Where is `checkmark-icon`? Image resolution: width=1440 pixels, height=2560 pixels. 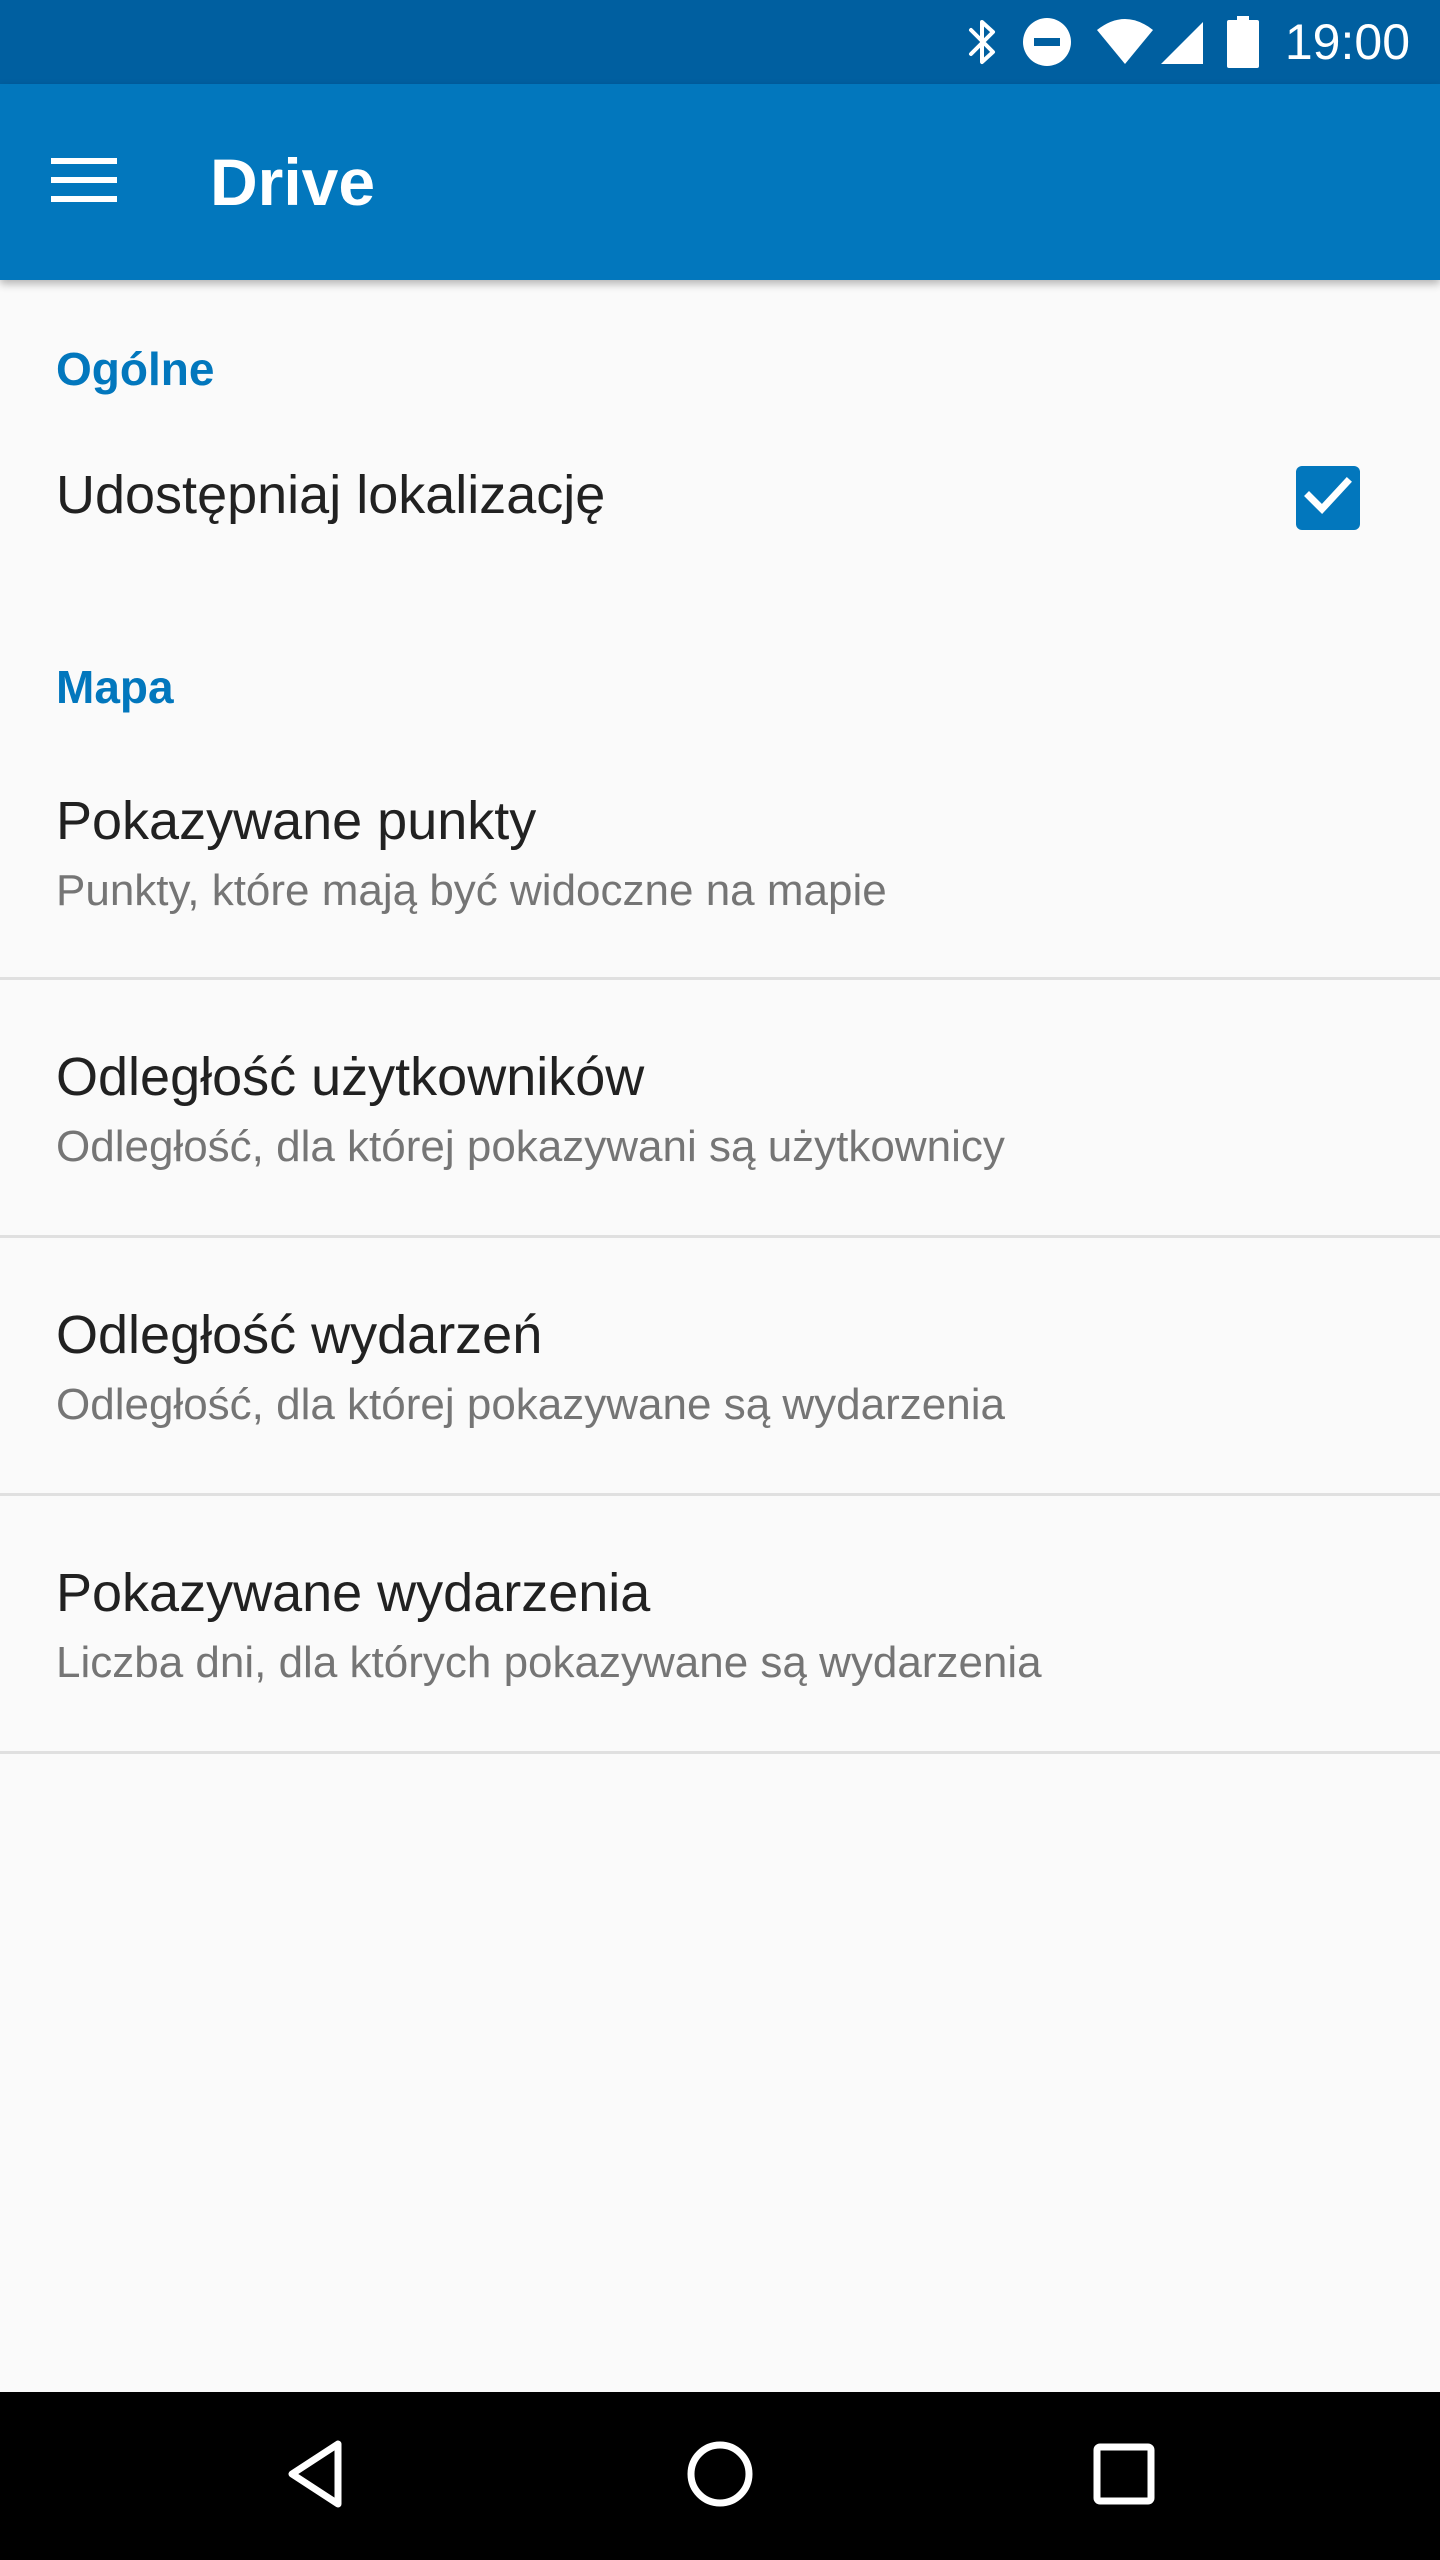 checkmark-icon is located at coordinates (1328, 498).